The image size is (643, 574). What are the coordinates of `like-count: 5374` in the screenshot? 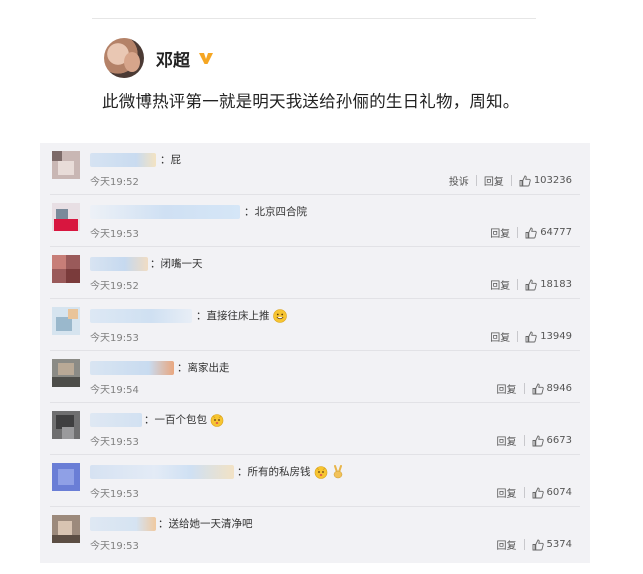 It's located at (559, 544).